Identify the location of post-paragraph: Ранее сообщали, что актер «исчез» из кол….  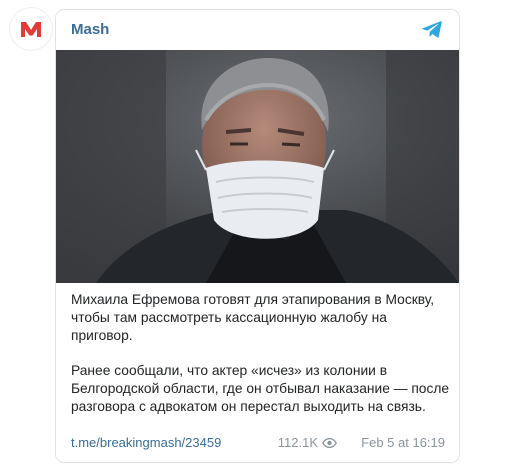
(260, 388).